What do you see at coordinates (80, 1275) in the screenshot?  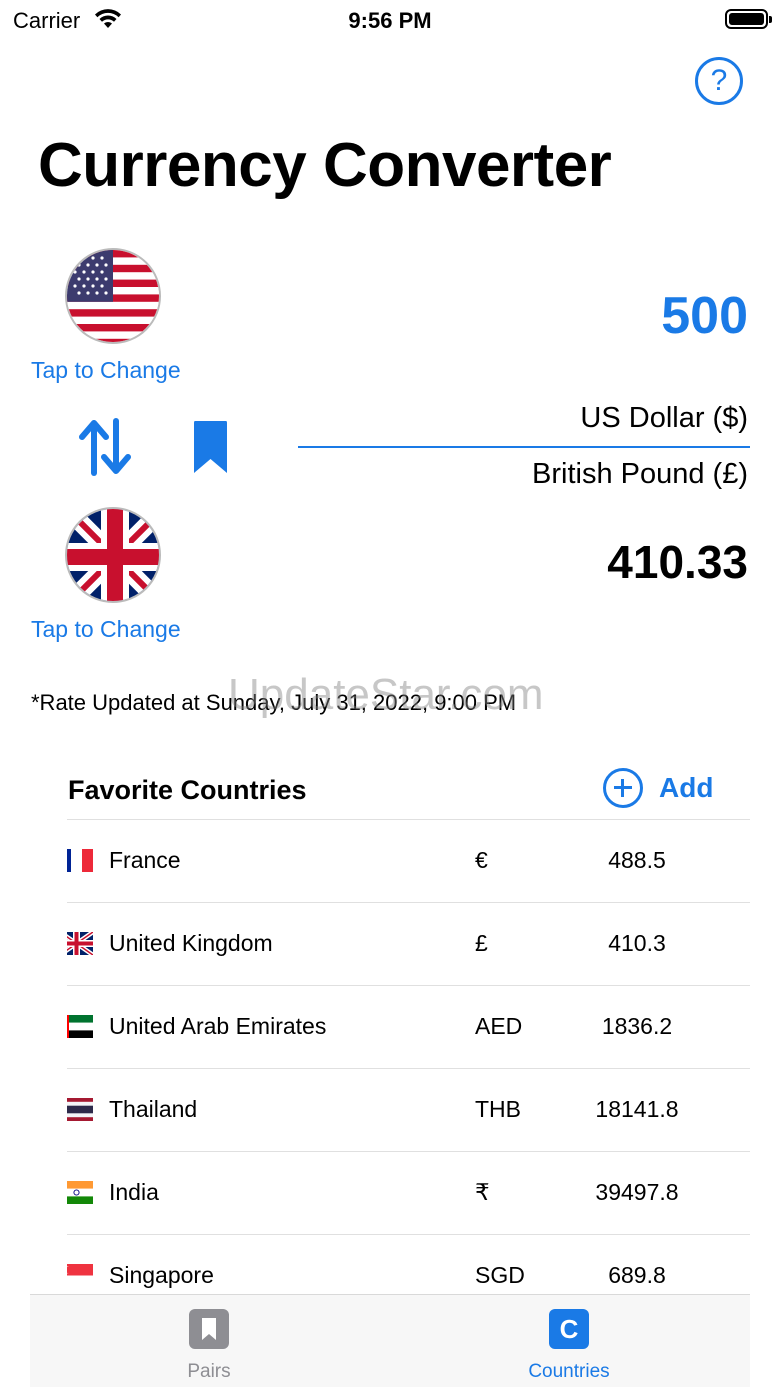 I see `flag-singapore-icon` at bounding box center [80, 1275].